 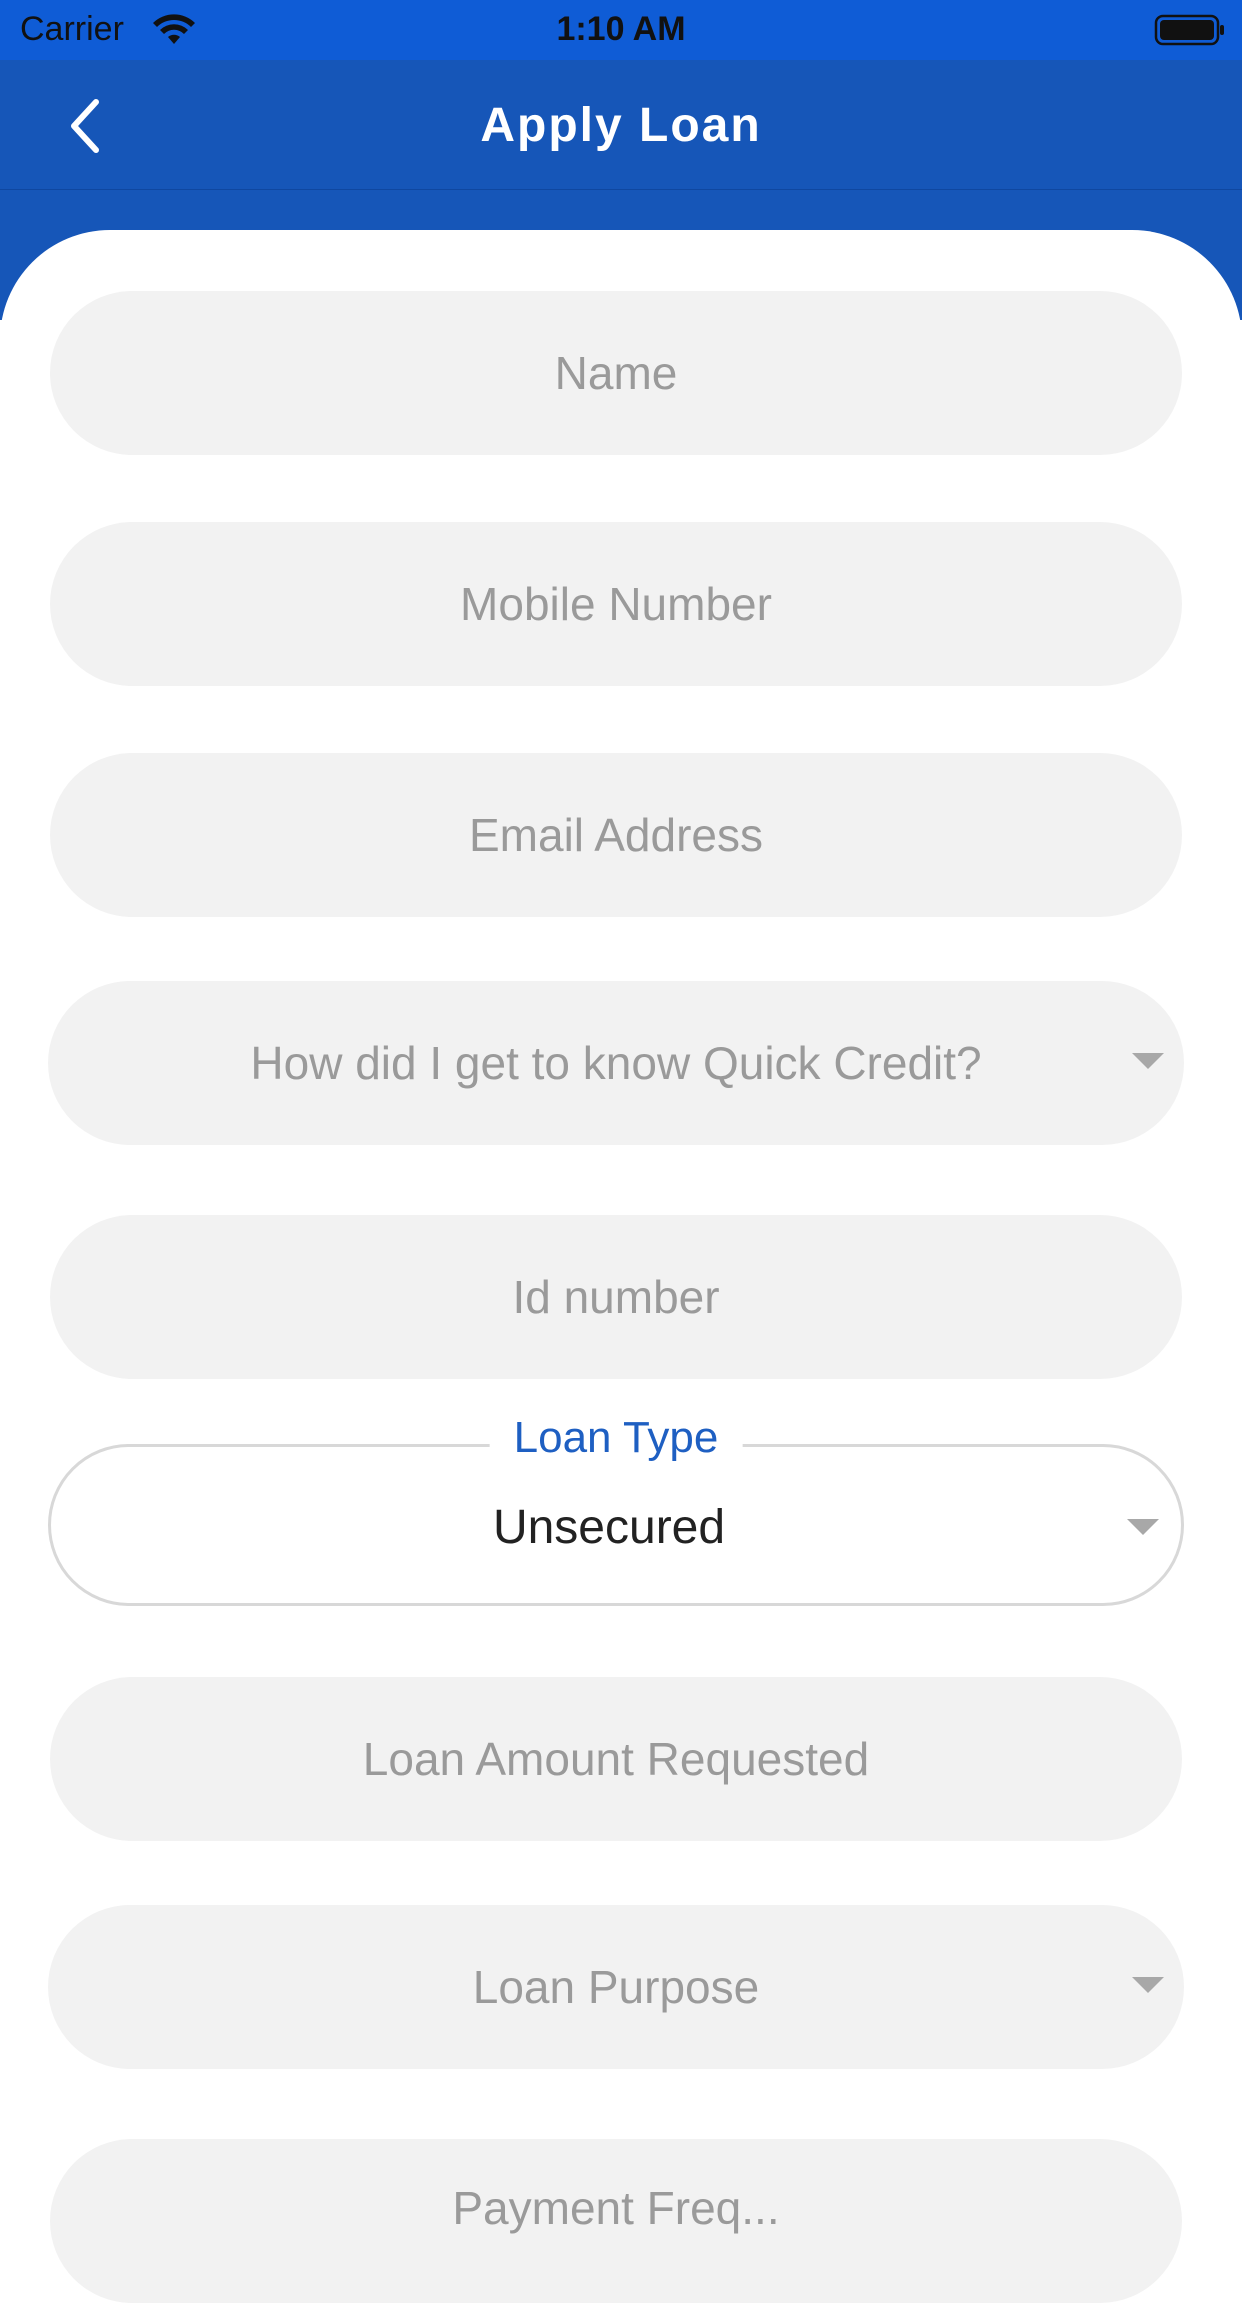 I want to click on referral-source-placeholder: How did I get to know Quick Credit?, so click(x=616, y=1063).